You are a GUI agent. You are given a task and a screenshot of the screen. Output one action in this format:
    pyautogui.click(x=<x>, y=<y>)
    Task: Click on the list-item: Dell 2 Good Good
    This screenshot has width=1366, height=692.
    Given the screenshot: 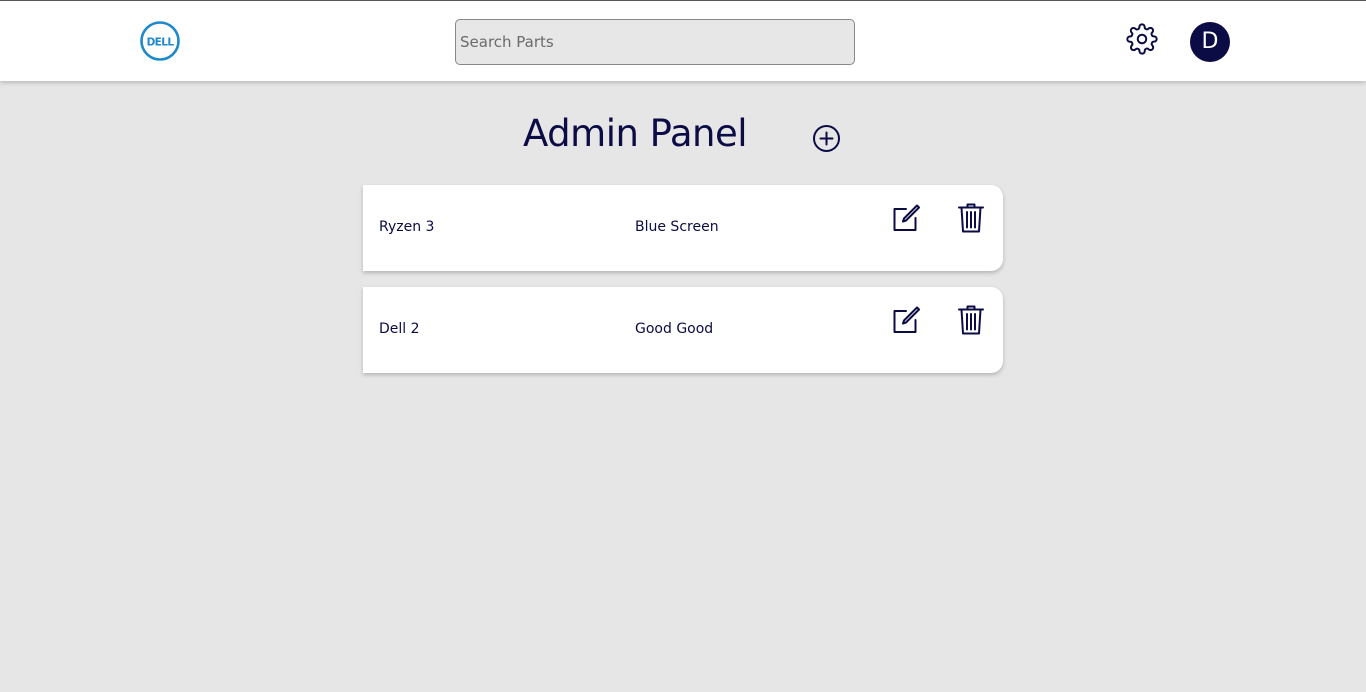 What is the action you would take?
    pyautogui.click(x=683, y=330)
    